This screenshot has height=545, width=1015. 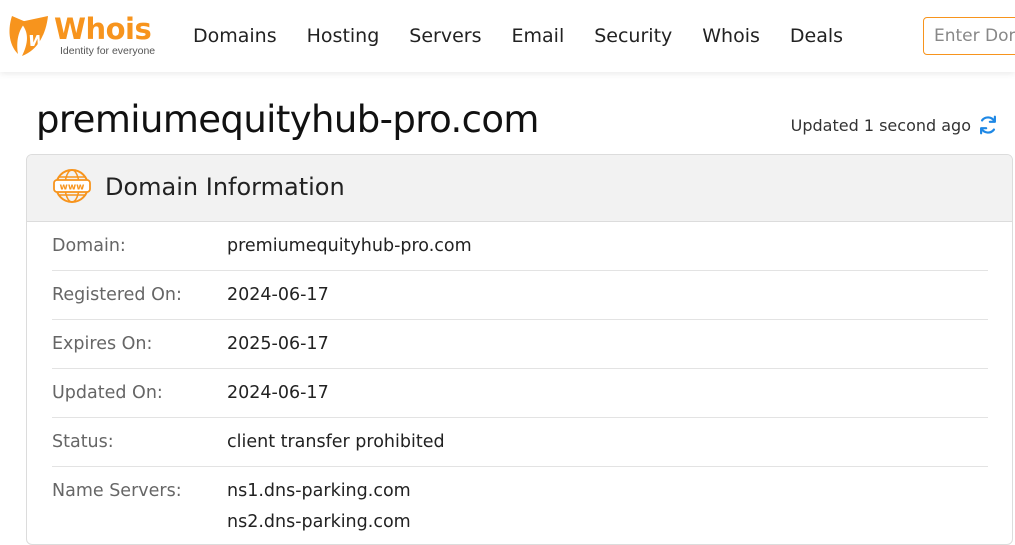 I want to click on info-row-expires: Expires On: 2025-06-17, so click(x=520, y=344).